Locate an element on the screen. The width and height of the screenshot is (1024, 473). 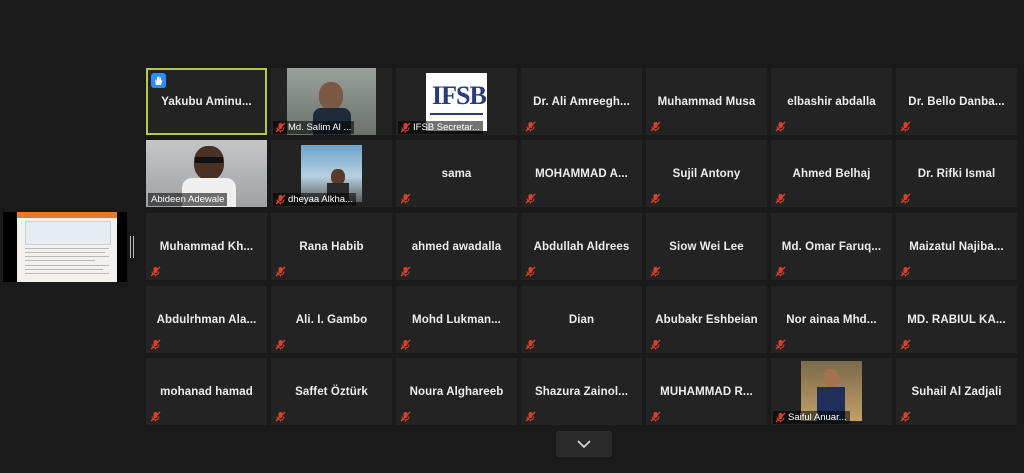
show-more-button is located at coordinates (584, 444).